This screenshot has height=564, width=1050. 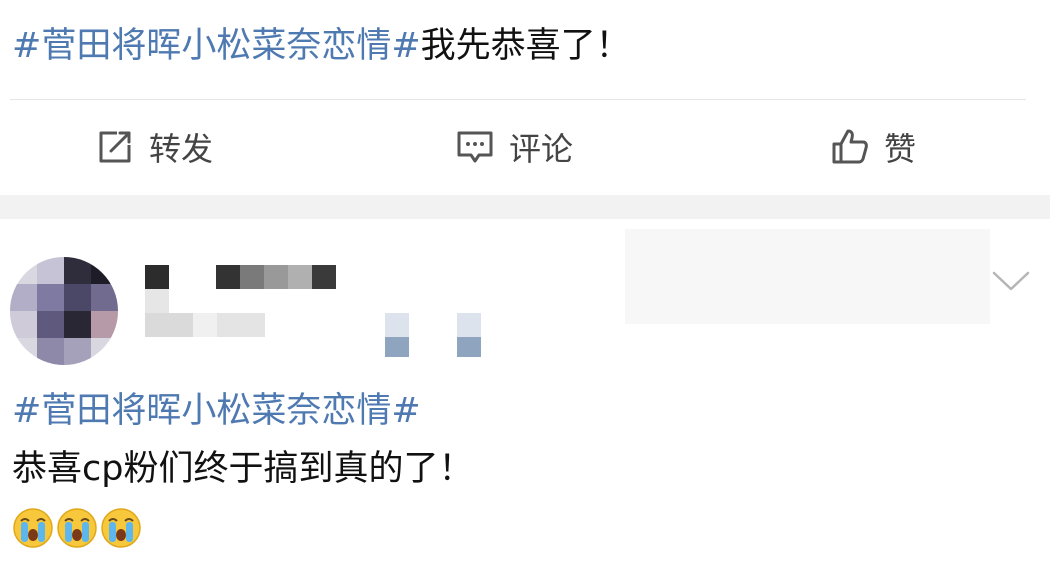 What do you see at coordinates (873, 147) in the screenshot?
I see `like-button: 赞` at bounding box center [873, 147].